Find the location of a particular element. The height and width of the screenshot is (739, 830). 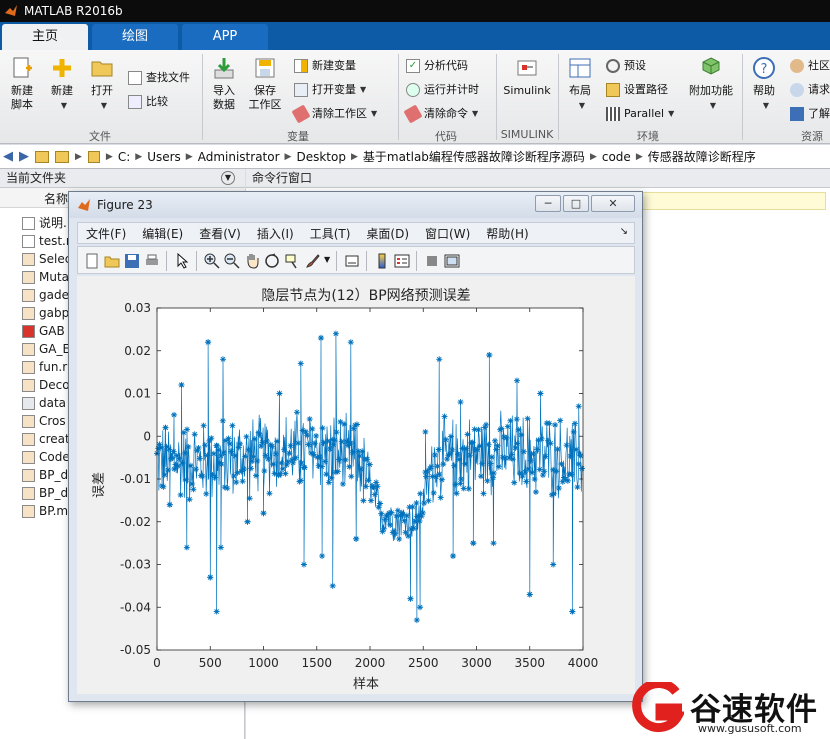

panel-menu-icon: ▼ is located at coordinates (228, 178).